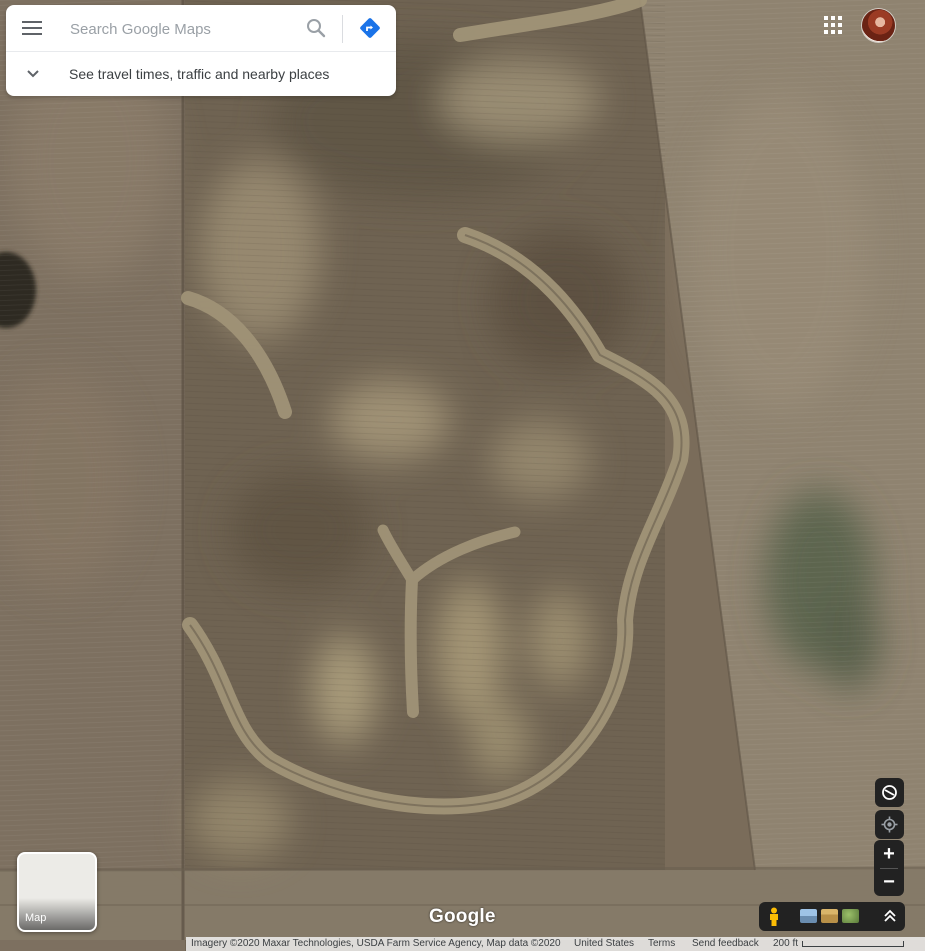 Image resolution: width=925 pixels, height=951 pixels. What do you see at coordinates (604, 943) in the screenshot?
I see `country-link: United States` at bounding box center [604, 943].